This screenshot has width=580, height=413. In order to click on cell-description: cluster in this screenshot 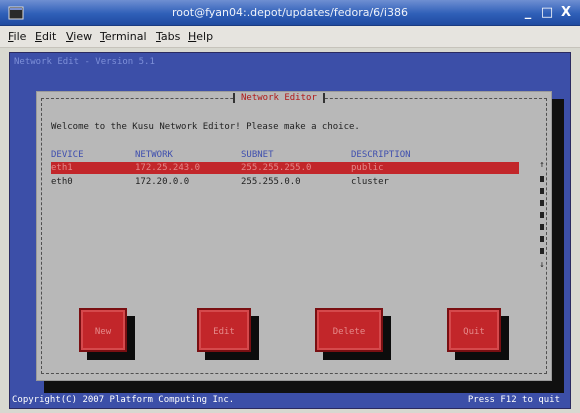, I will do `click(370, 182)`.